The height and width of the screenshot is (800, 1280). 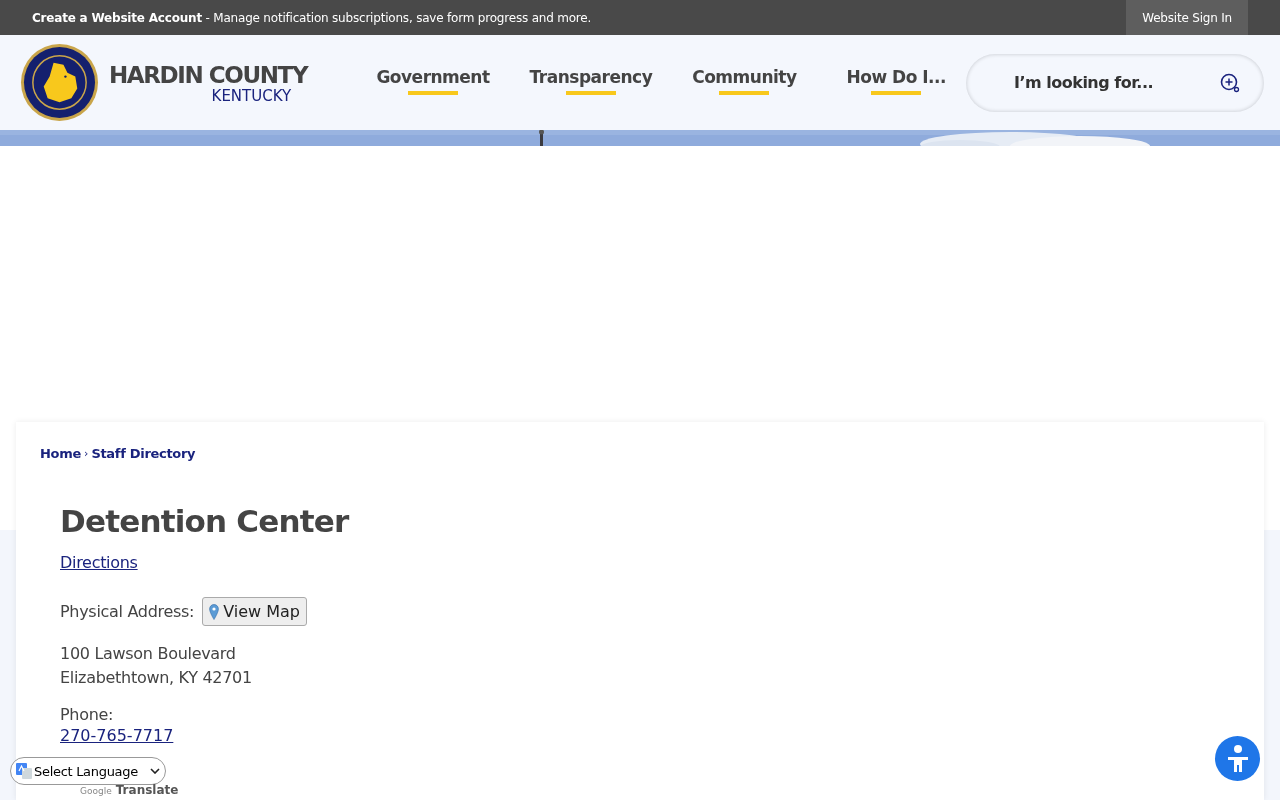 I want to click on translate-label: Translate, so click(x=147, y=790).